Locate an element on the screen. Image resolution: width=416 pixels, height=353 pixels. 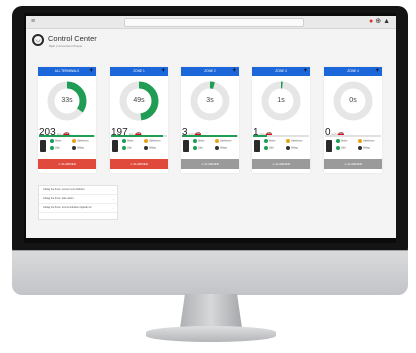
card-header: ZONE 1 is located at coordinates (139, 71).